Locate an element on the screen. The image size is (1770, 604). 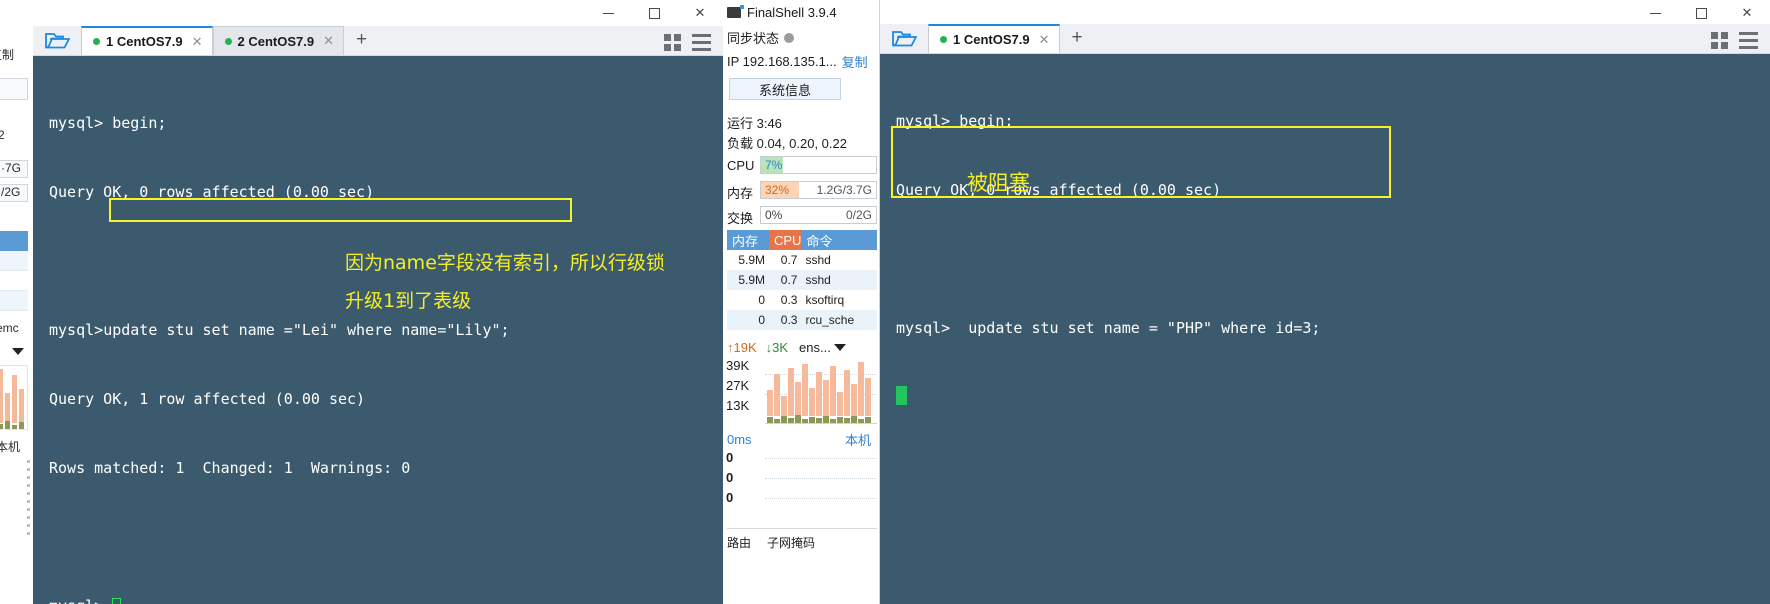
swap-meter-value: 0% is located at coordinates (774, 215).